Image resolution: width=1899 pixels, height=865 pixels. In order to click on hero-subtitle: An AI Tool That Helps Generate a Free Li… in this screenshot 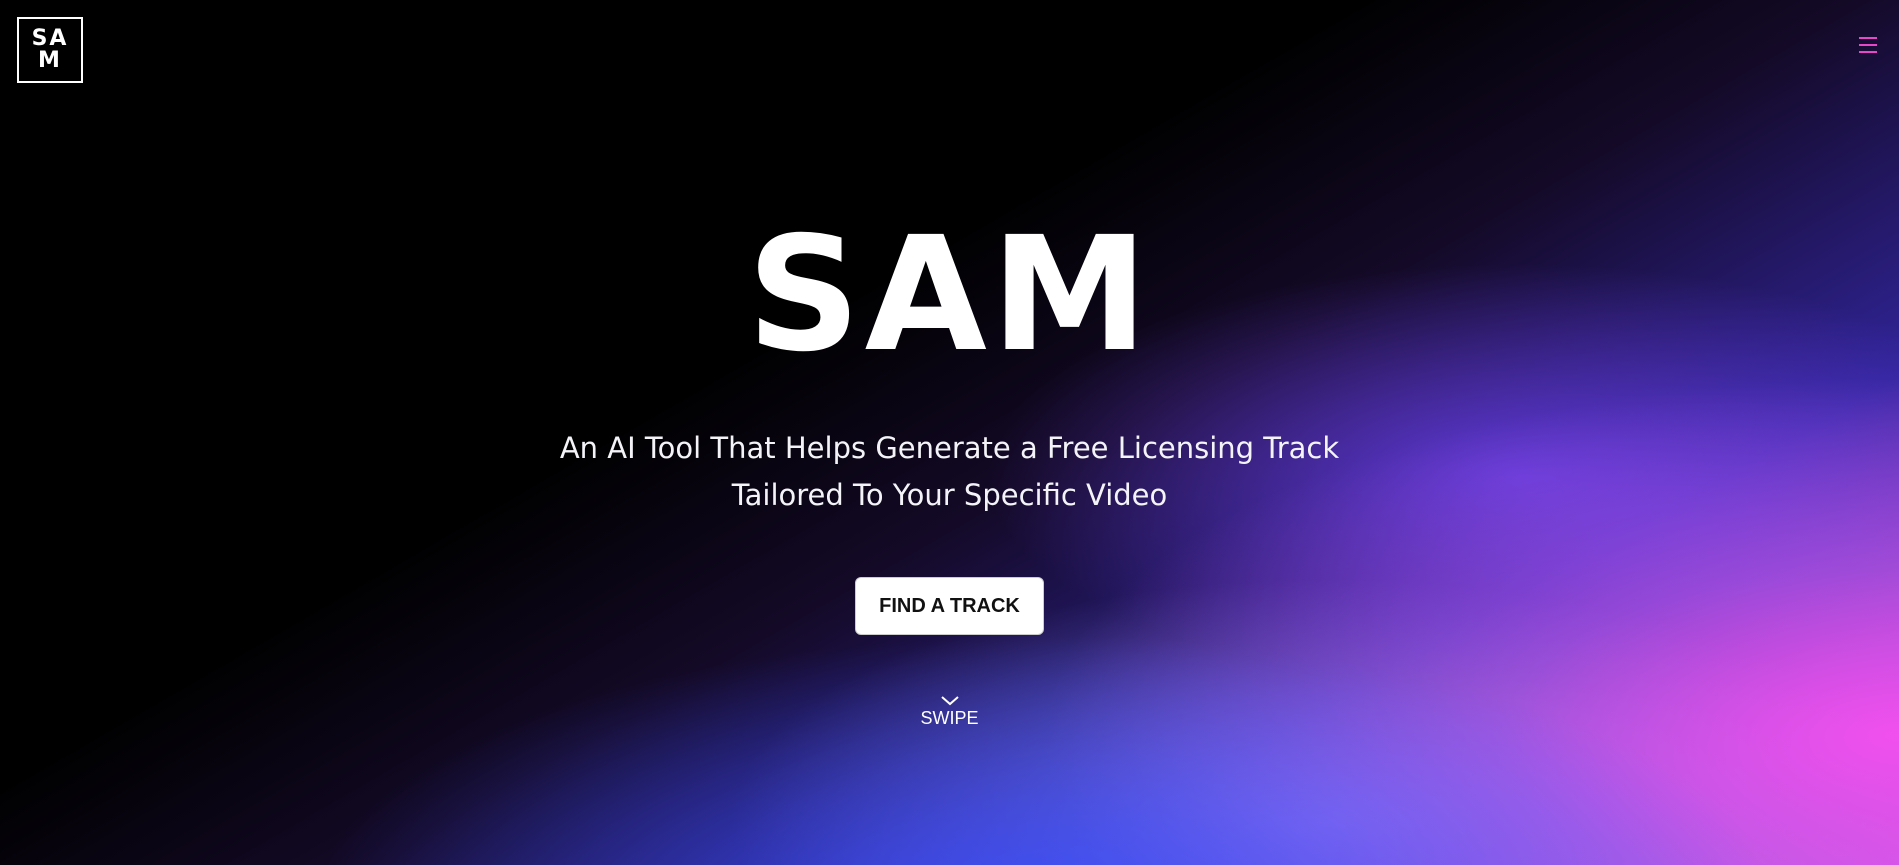, I will do `click(949, 472)`.